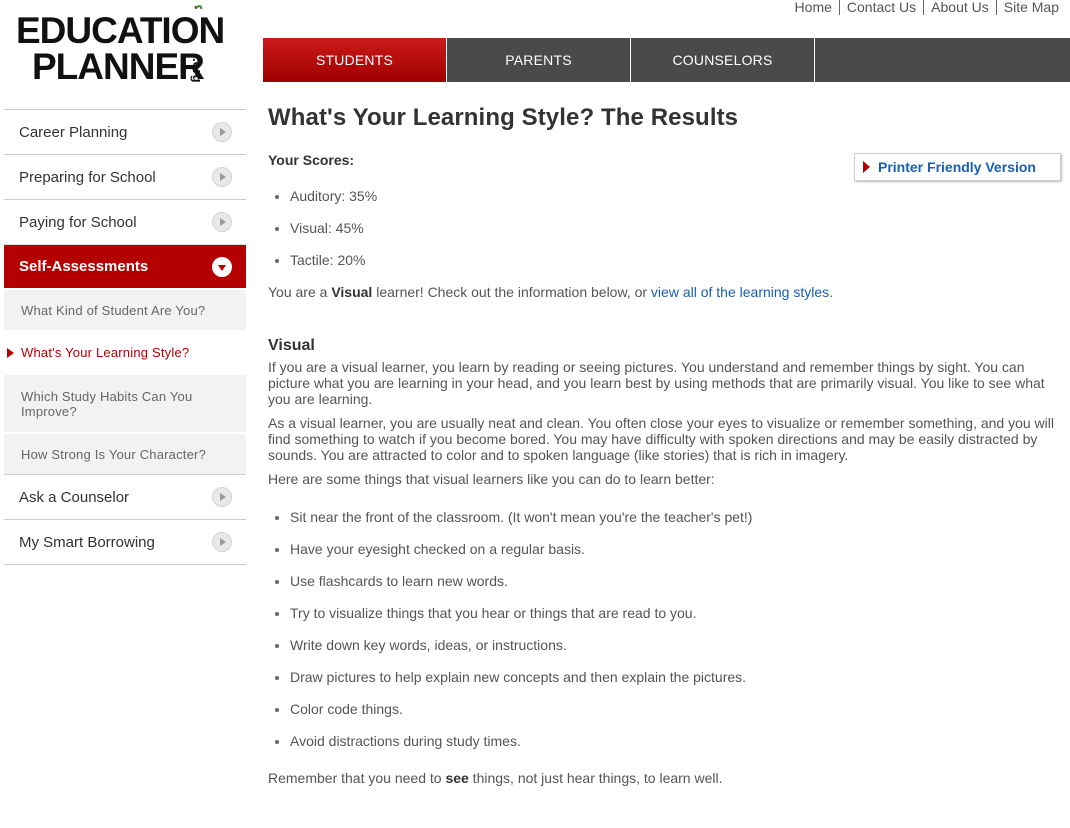  I want to click on scores-list: Auditory: 35% Visual: 45% Tactile: 20%, so click(665, 228).